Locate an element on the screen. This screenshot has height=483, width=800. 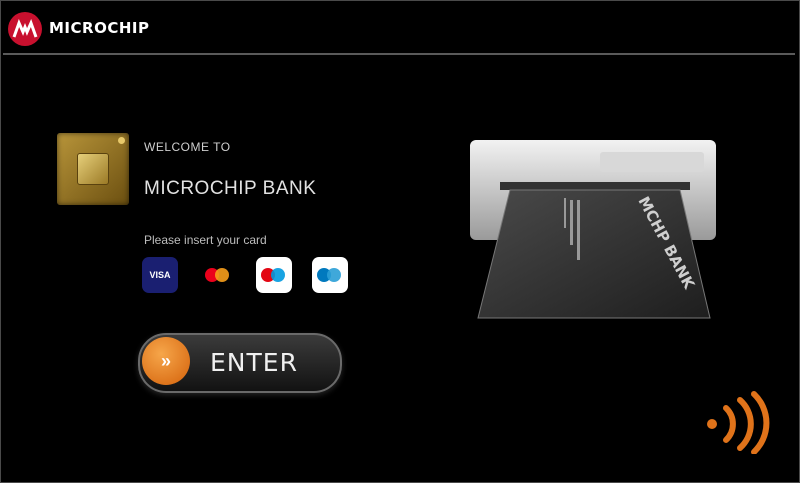
bank-name: MICROCHIP BANK is located at coordinates (230, 188).